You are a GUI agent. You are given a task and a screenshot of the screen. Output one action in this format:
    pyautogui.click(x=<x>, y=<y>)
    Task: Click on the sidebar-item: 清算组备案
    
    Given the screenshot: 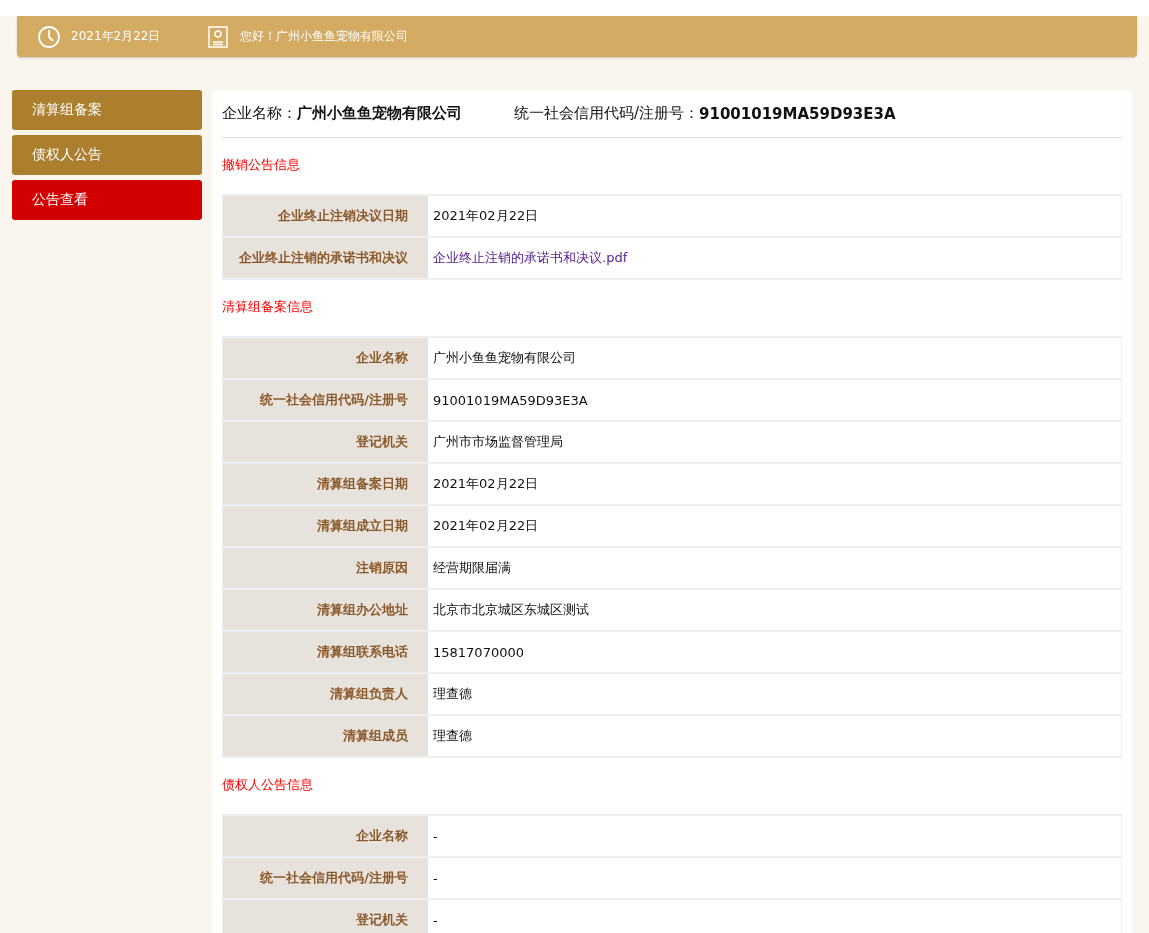 What is the action you would take?
    pyautogui.click(x=107, y=110)
    